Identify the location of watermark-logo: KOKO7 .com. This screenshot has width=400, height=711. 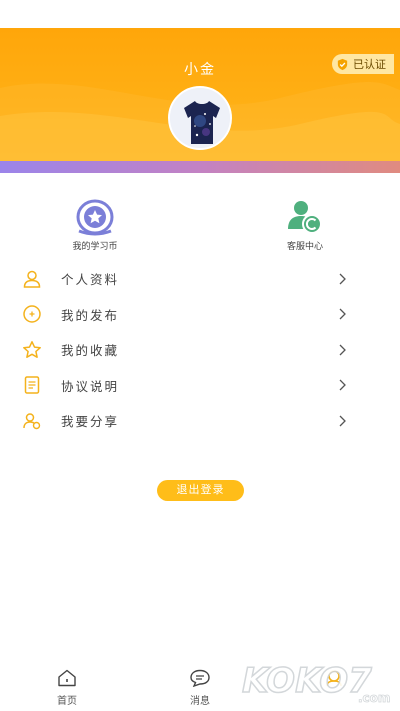
(316, 682).